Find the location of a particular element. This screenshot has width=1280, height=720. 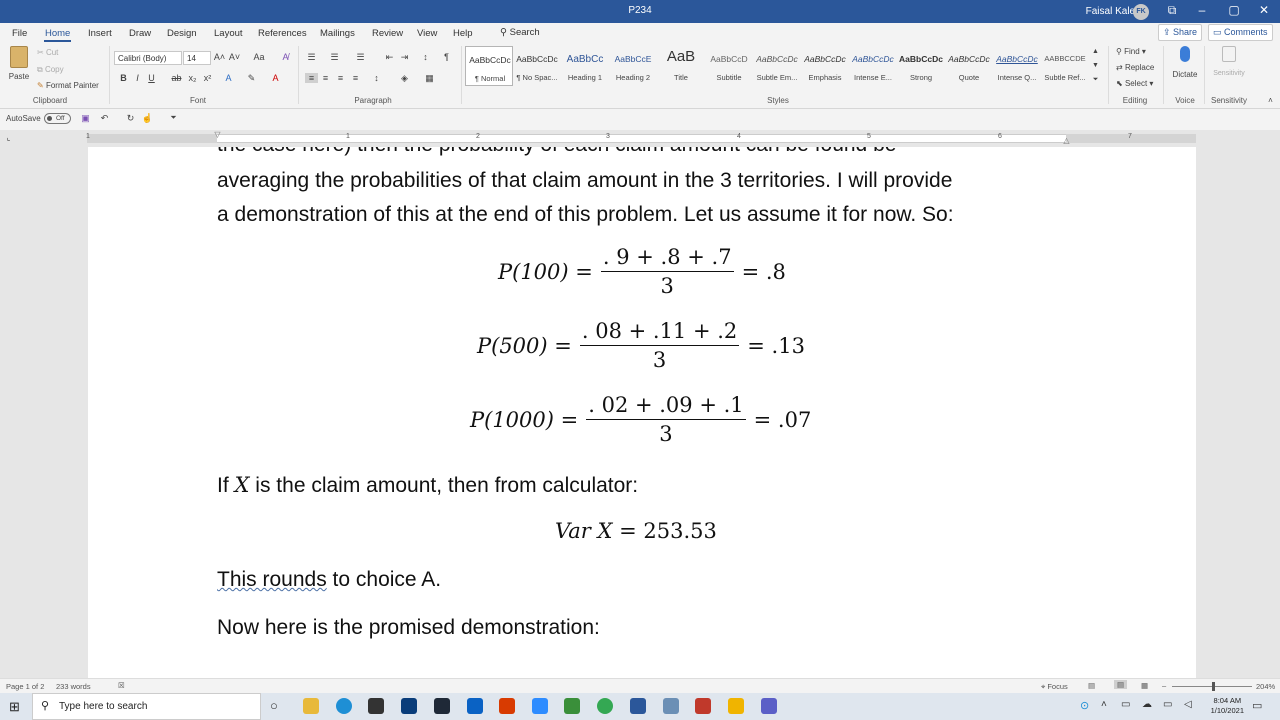

read-mode-icon: ▤ is located at coordinates (1091, 685).